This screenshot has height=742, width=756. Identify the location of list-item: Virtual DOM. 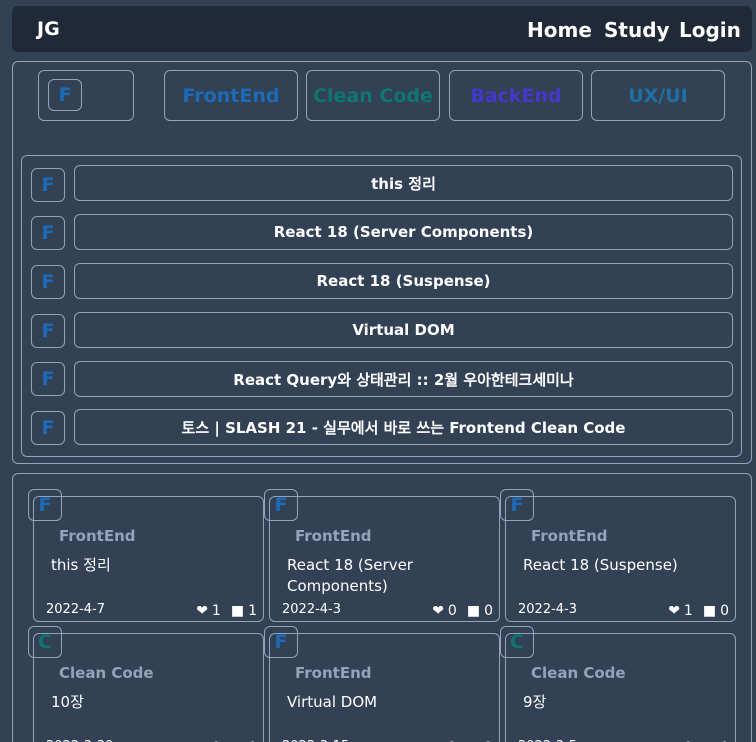
(403, 330).